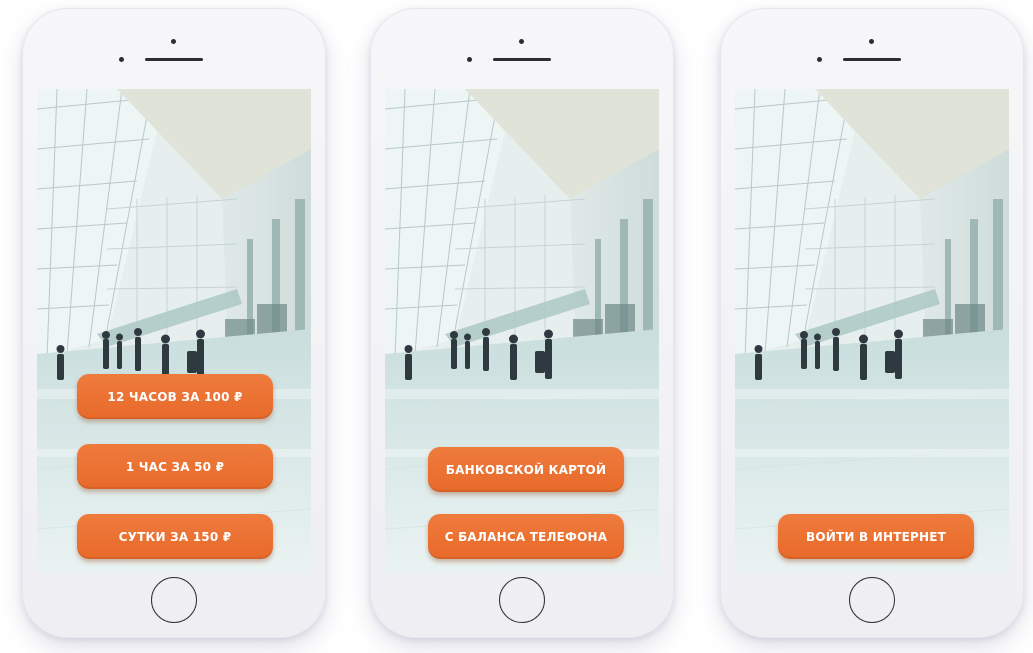 This screenshot has width=1033, height=653. Describe the element at coordinates (175, 536) in the screenshot. I see `tariff-day-button: СУТКИ ЗА 150 ₽` at that location.